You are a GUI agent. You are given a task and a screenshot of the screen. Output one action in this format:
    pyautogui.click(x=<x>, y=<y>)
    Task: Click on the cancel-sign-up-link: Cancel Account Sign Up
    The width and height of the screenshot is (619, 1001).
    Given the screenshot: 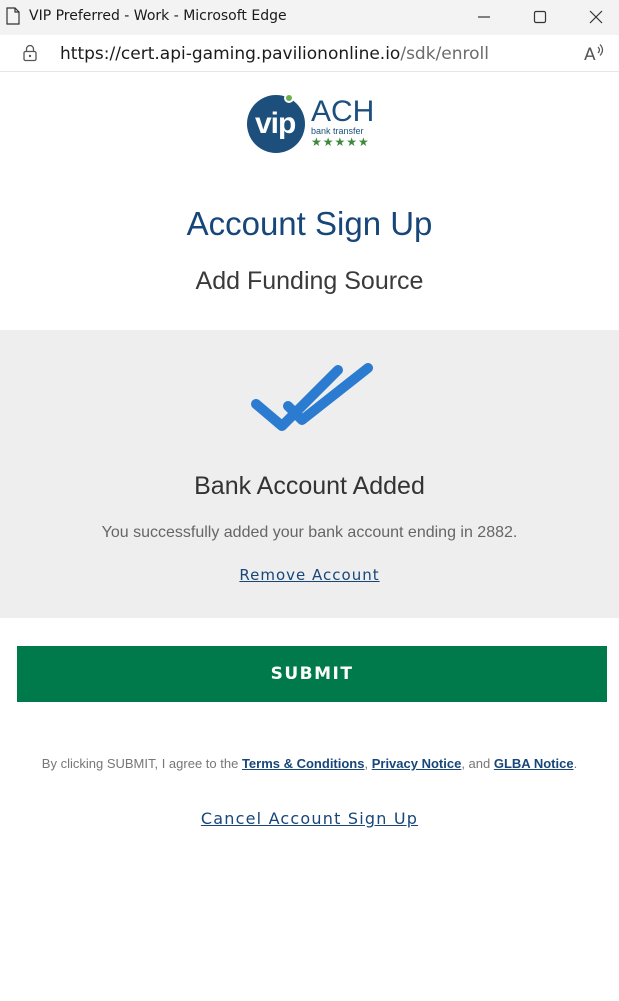 What is the action you would take?
    pyautogui.click(x=309, y=818)
    